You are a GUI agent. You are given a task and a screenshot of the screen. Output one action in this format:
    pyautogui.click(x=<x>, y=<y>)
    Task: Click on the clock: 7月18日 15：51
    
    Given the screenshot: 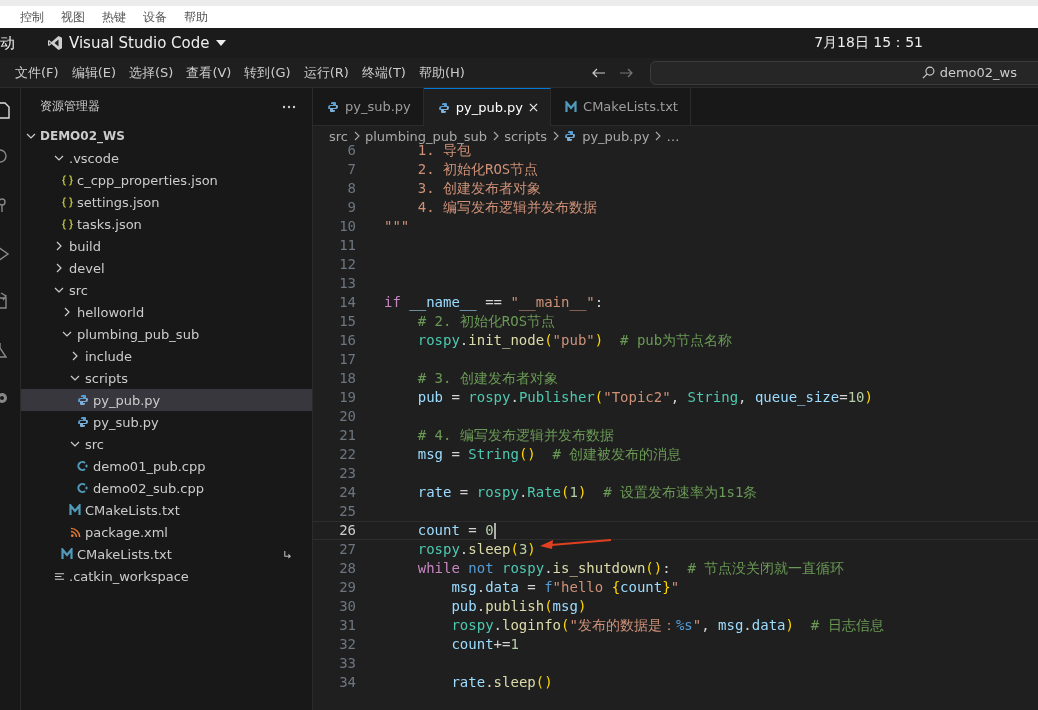 What is the action you would take?
    pyautogui.click(x=868, y=43)
    